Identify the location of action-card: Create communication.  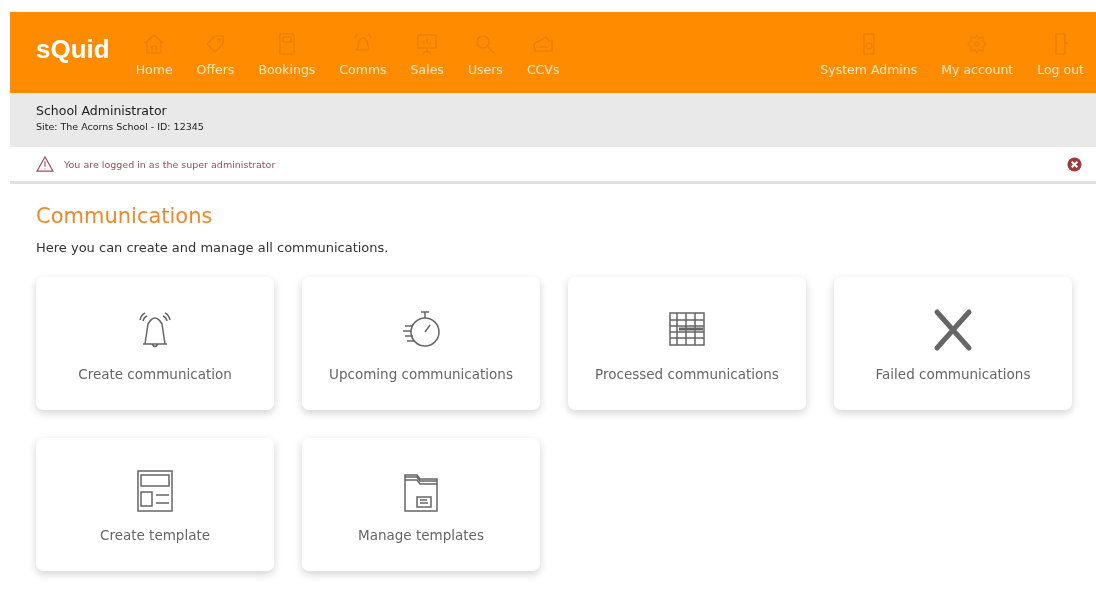
(155, 343).